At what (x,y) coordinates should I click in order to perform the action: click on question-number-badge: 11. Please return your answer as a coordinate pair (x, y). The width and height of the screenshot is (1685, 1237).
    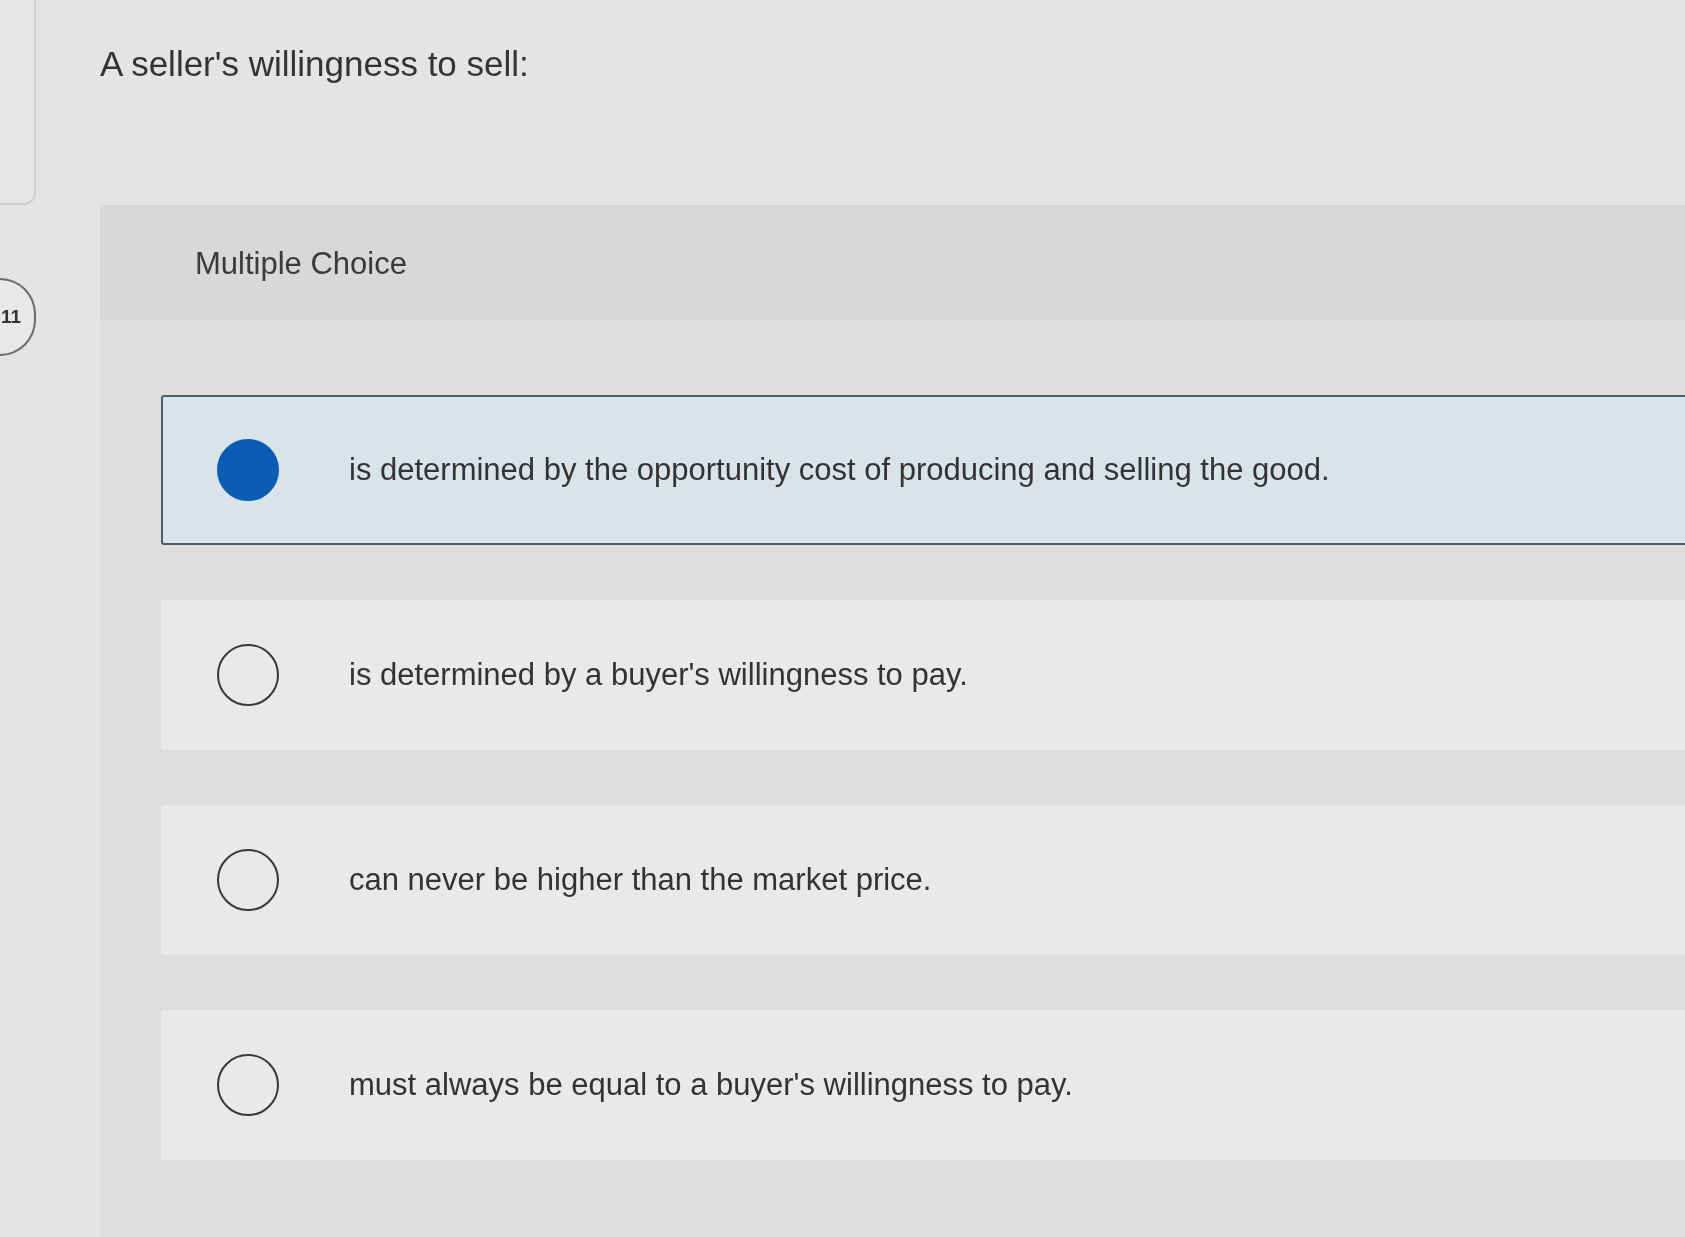
    Looking at the image, I should click on (18, 317).